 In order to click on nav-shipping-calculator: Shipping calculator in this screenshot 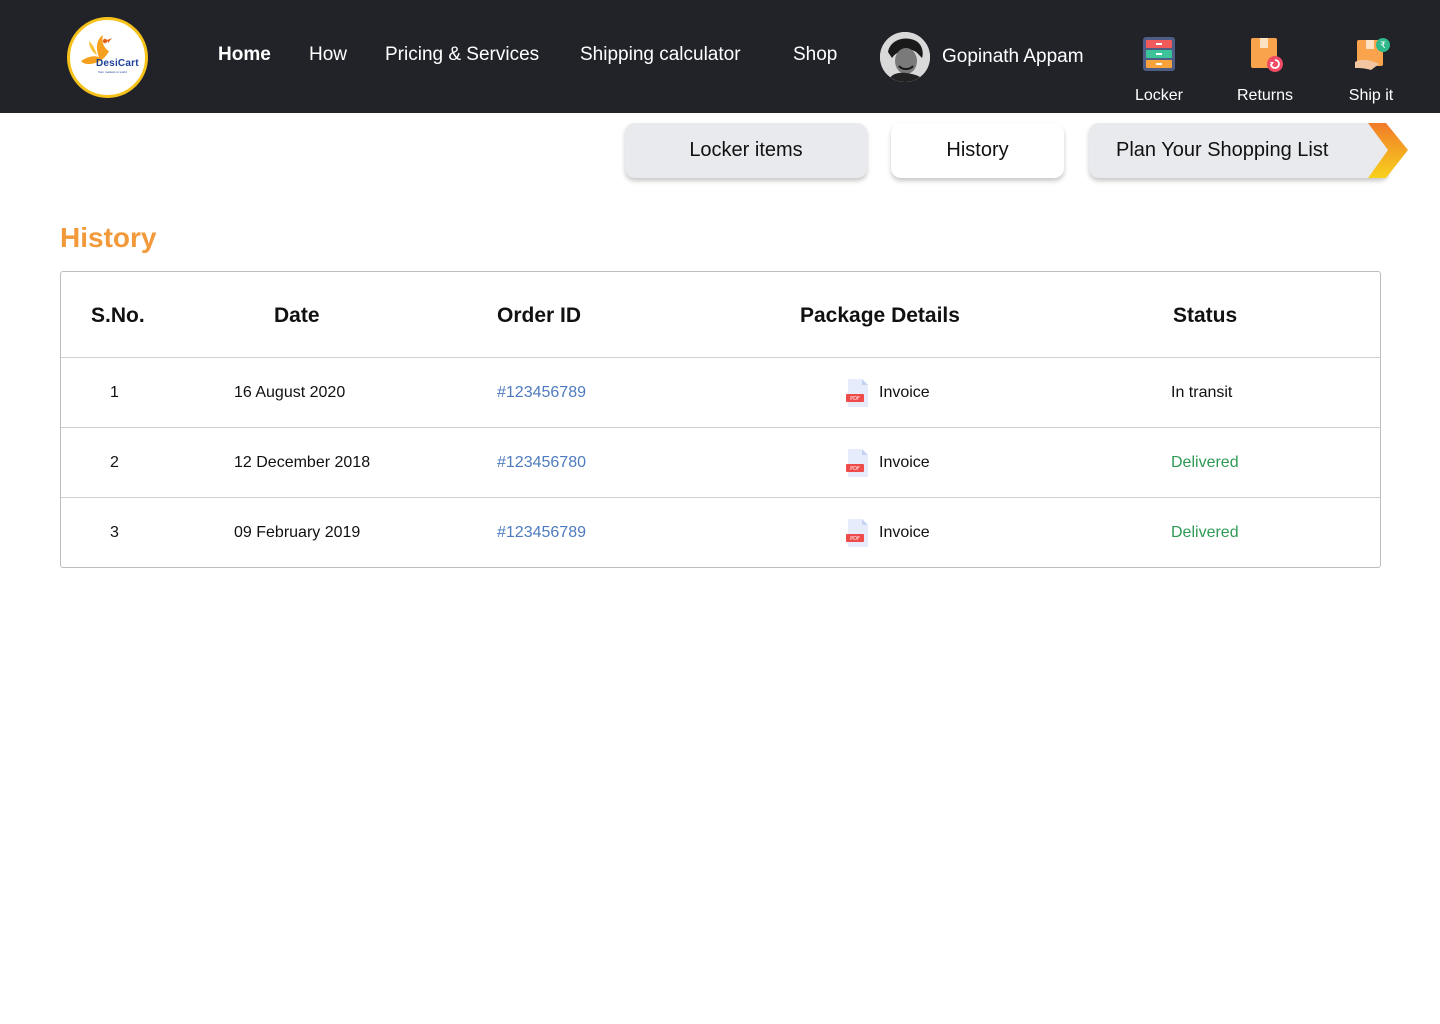, I will do `click(660, 55)`.